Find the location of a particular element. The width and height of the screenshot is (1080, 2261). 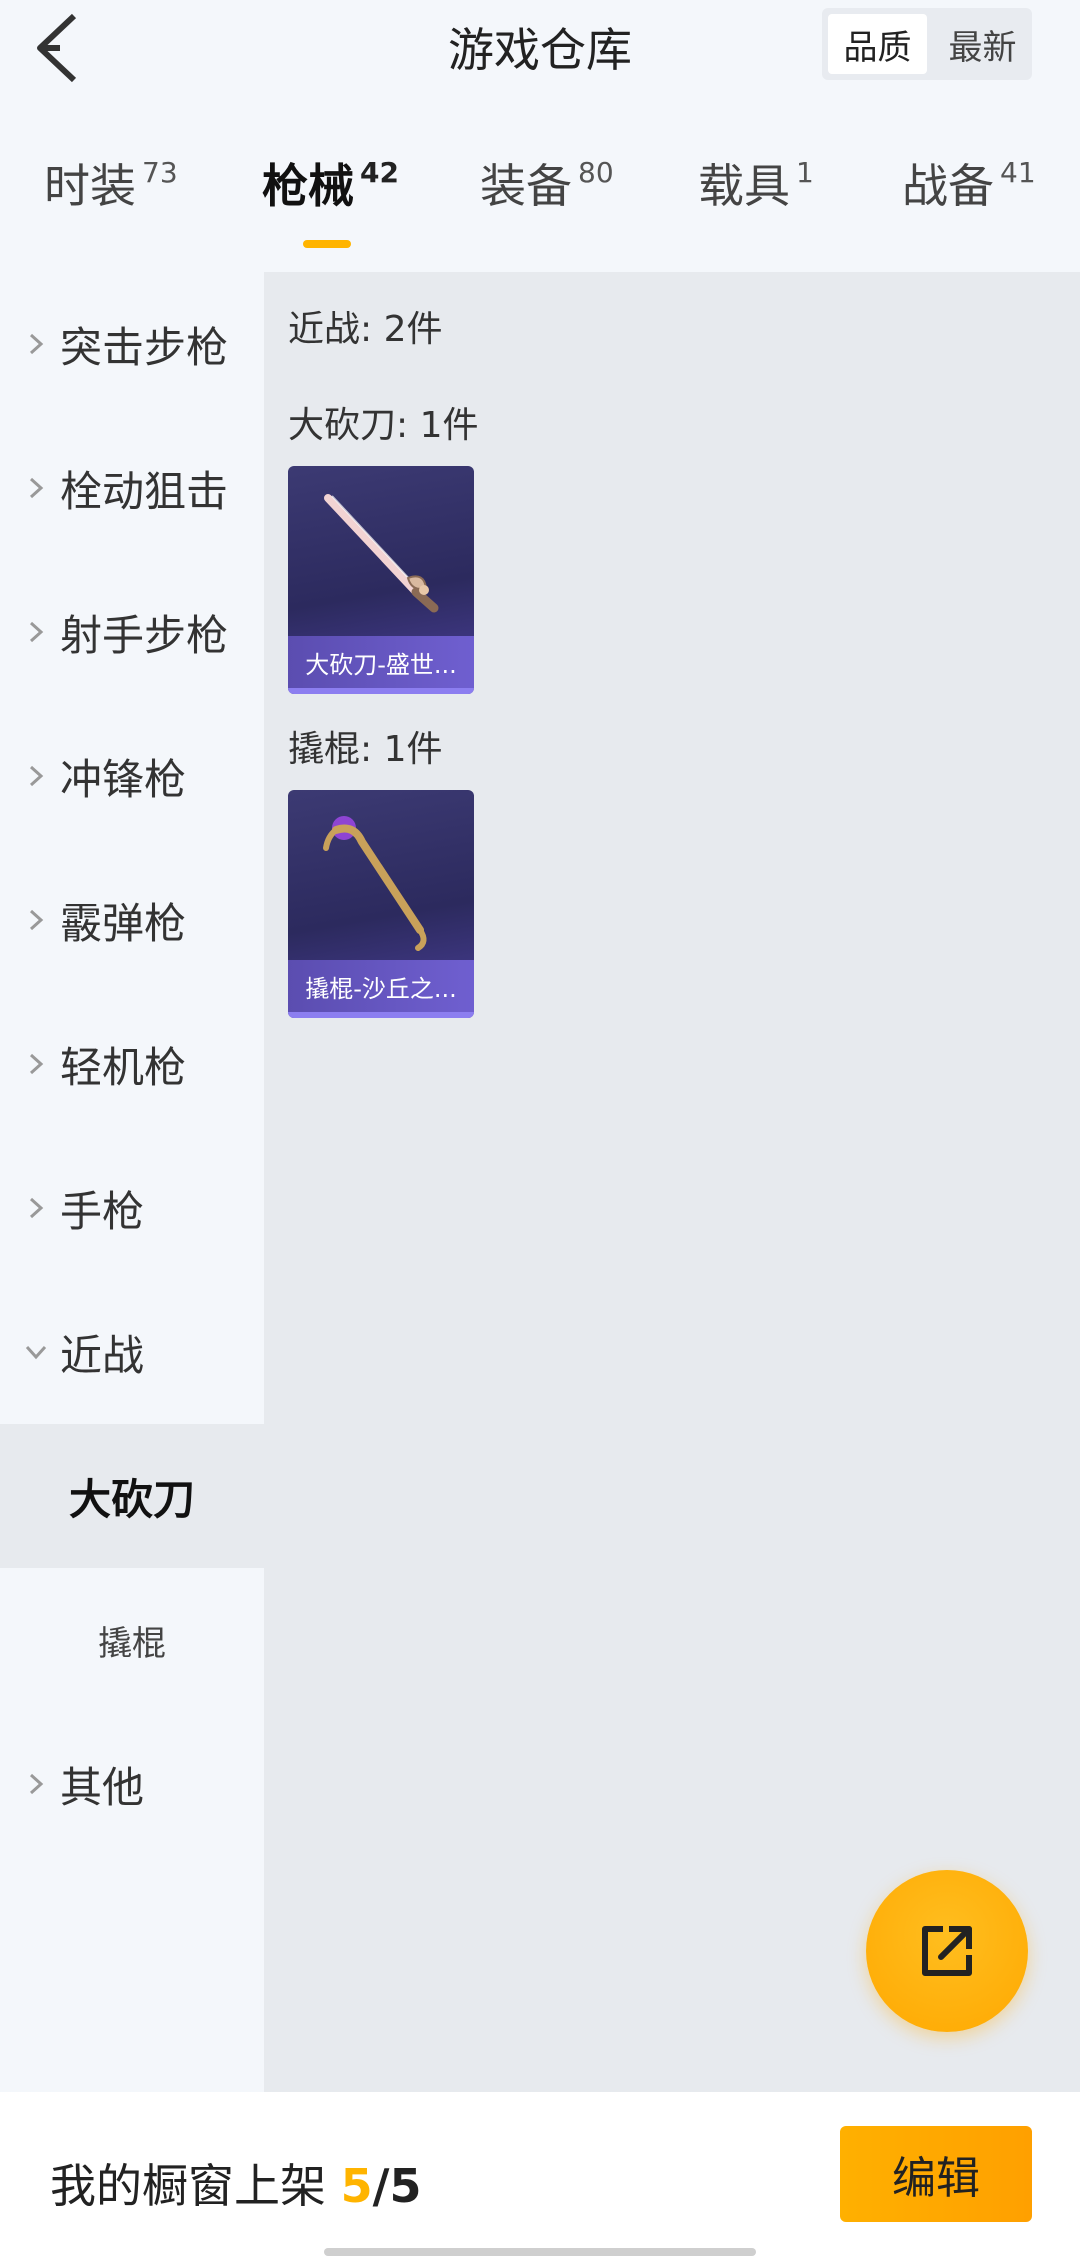

sidebar-subitem-crowbar: 撬棍 is located at coordinates (132, 1640).